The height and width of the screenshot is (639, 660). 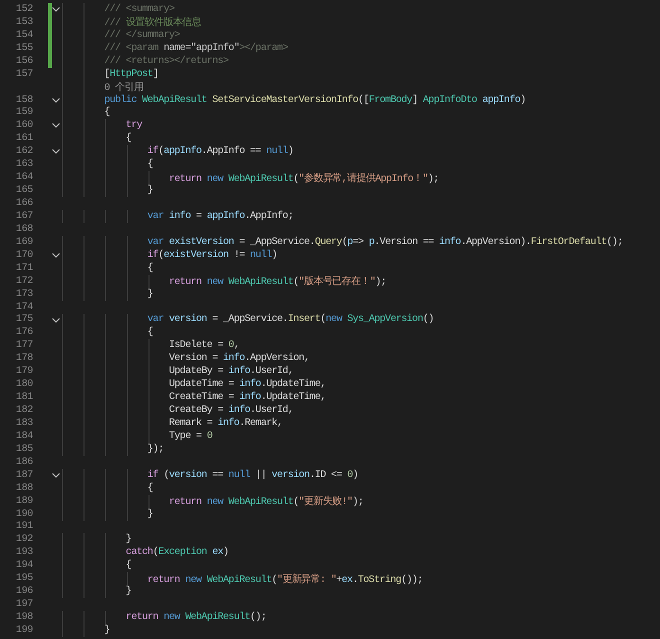 I want to click on code-line: IsDelete = 0,, so click(x=204, y=346).